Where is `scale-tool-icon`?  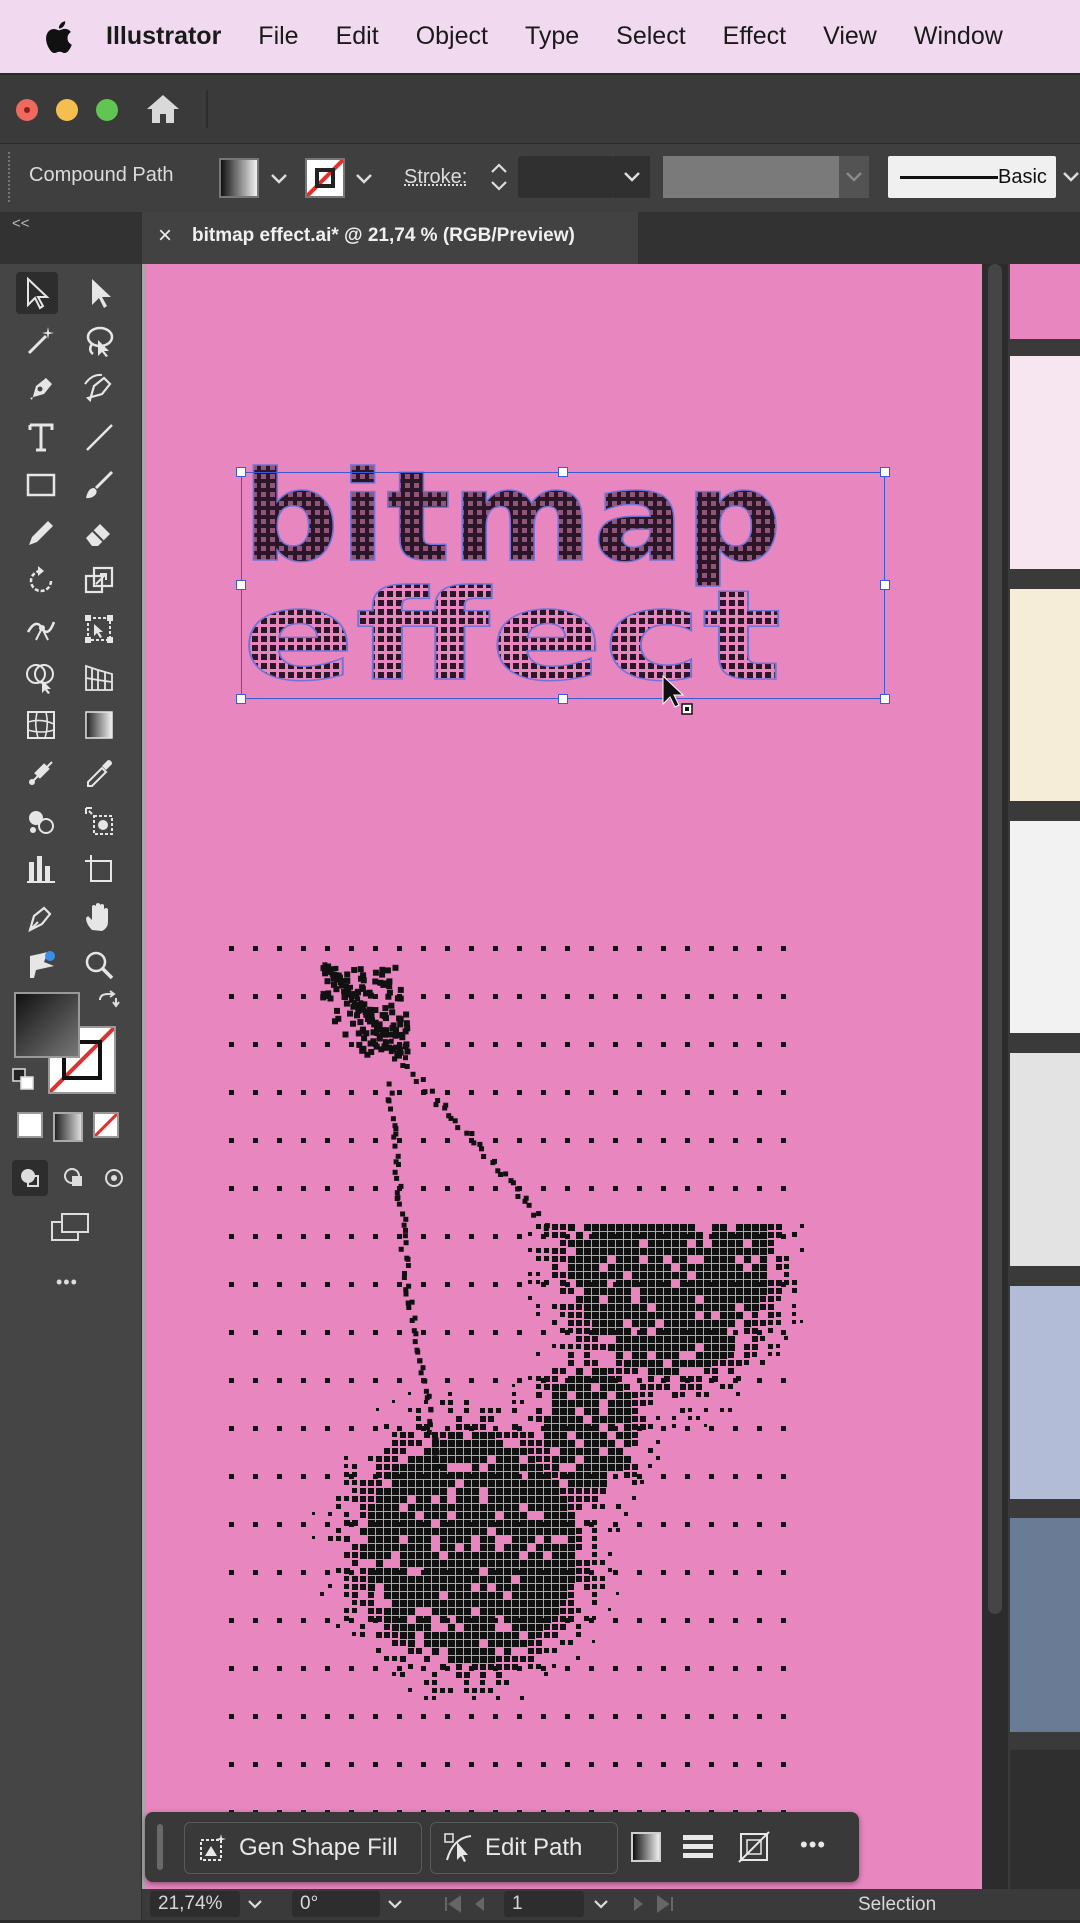
scale-tool-icon is located at coordinates (99, 581).